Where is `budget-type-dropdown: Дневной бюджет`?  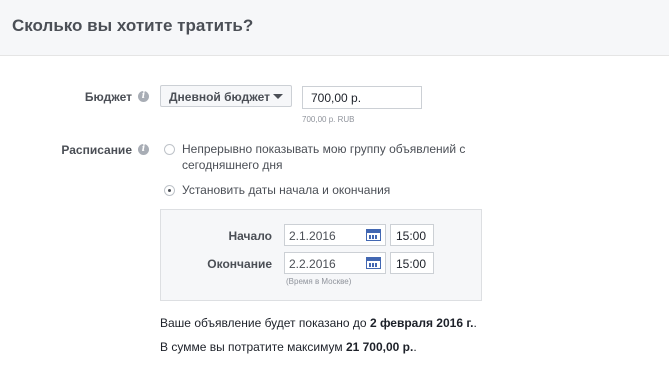
budget-type-dropdown: Дневной бюджет is located at coordinates (226, 96).